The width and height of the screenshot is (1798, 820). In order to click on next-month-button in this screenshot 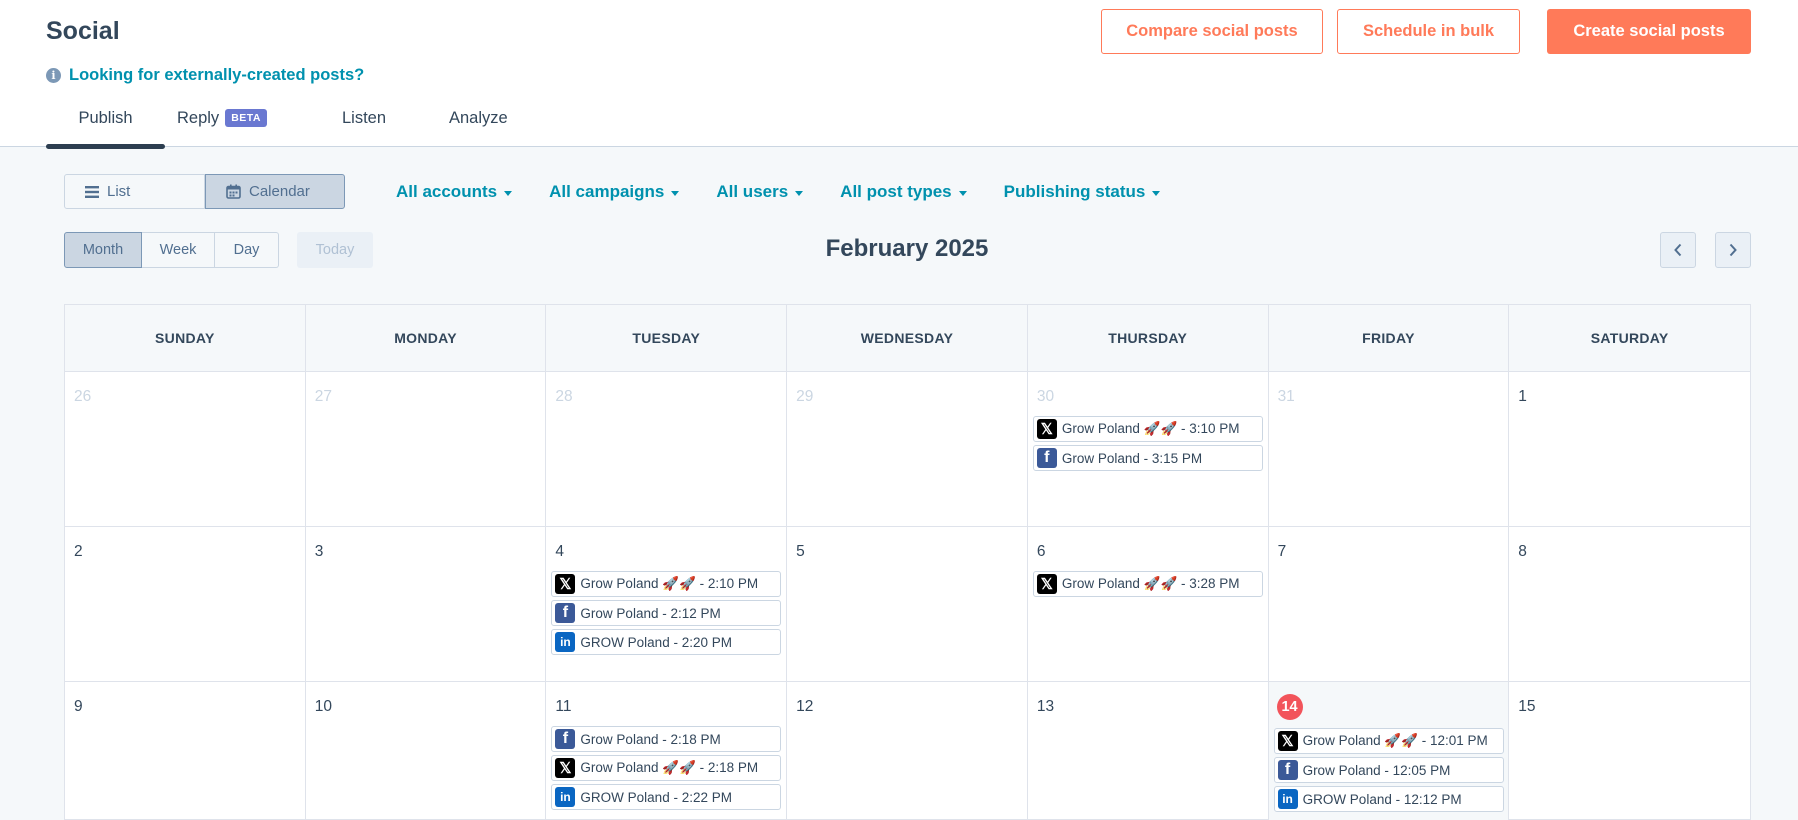, I will do `click(1733, 250)`.